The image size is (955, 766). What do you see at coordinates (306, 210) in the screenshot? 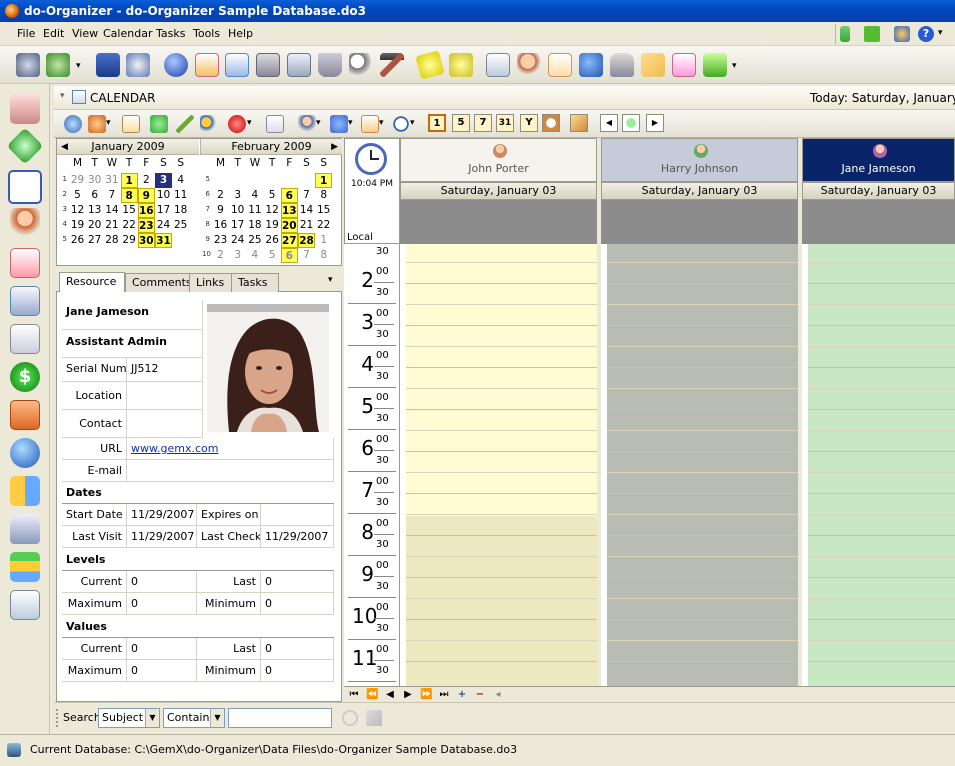
I see `calendar-day: 14` at bounding box center [306, 210].